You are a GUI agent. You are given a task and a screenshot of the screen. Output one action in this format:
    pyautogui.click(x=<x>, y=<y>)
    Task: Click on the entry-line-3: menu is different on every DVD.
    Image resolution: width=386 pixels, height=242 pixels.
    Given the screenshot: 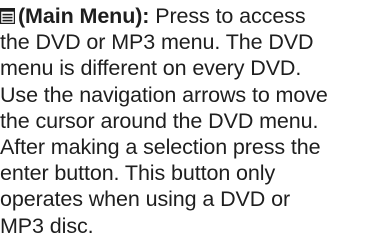 What is the action you would take?
    pyautogui.click(x=151, y=68)
    